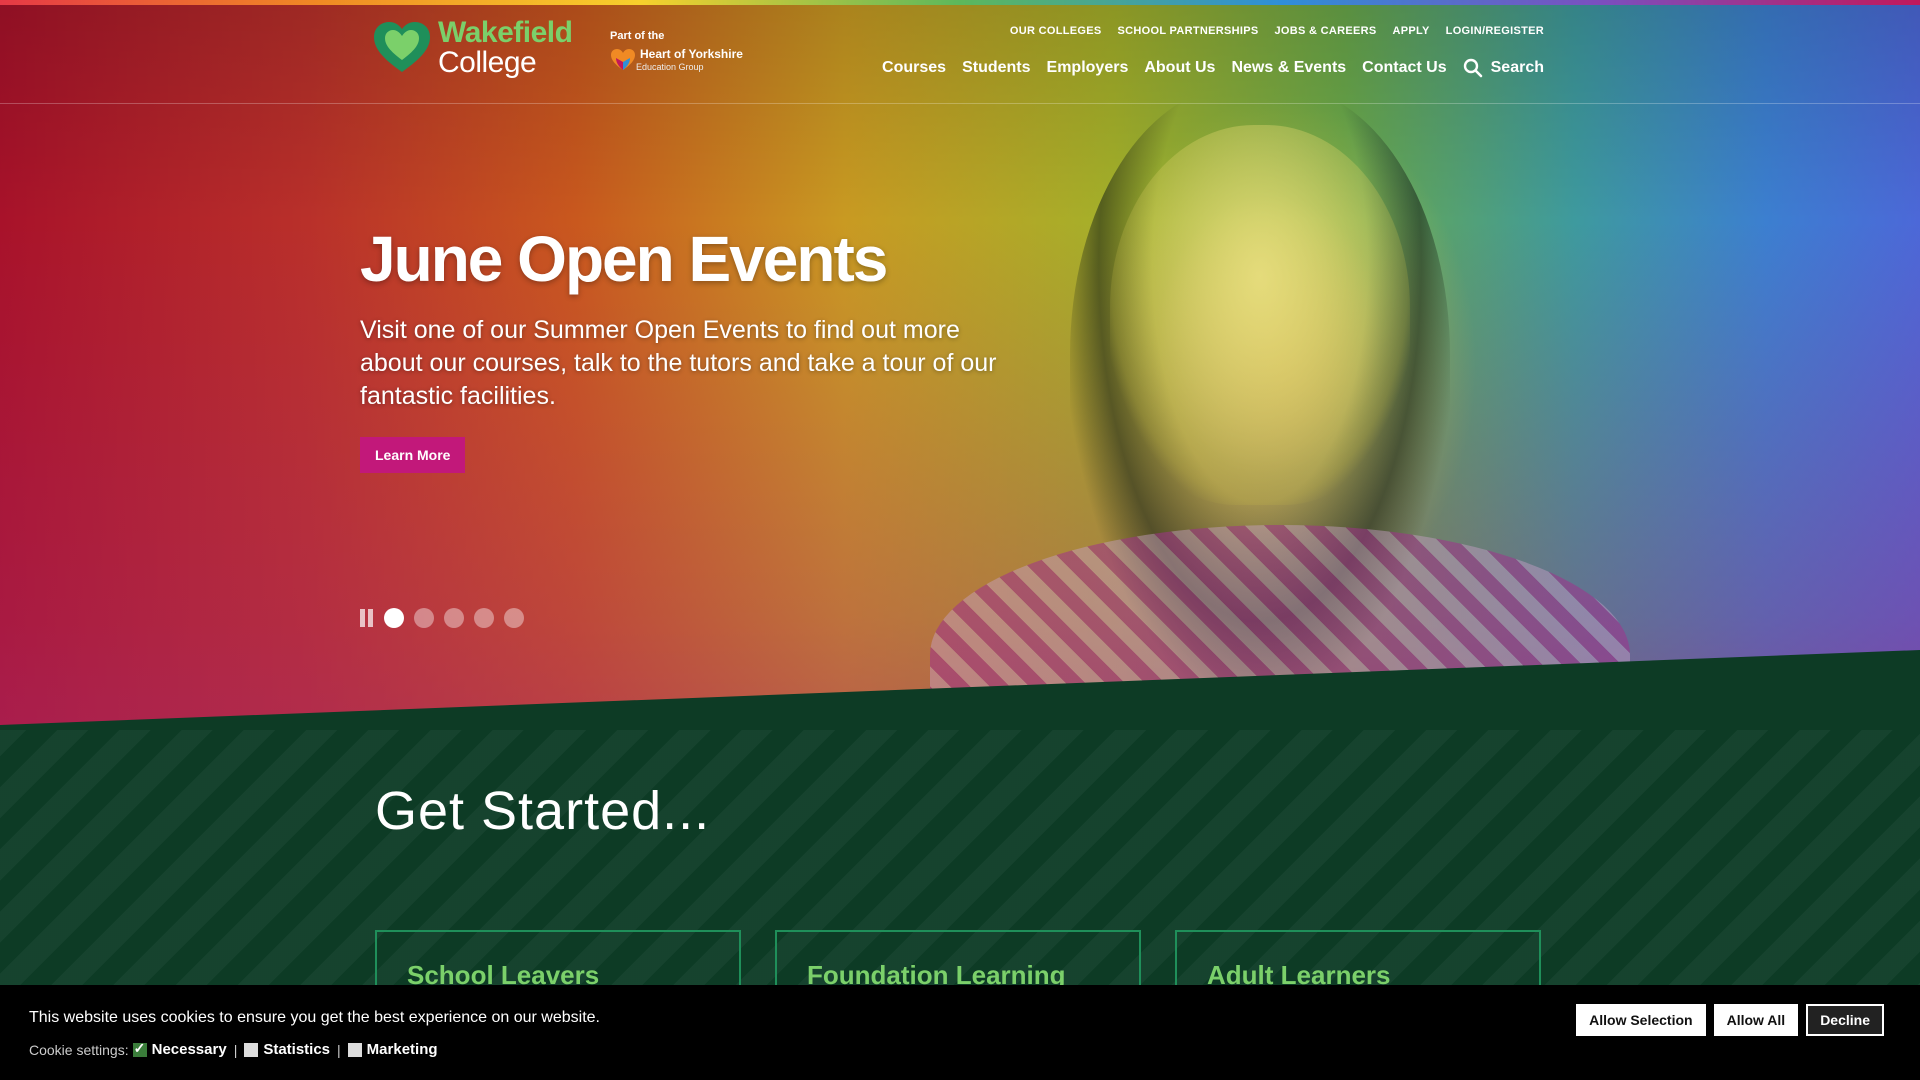 This screenshot has width=1920, height=1080. What do you see at coordinates (637, 36) in the screenshot?
I see `partner-prefix: Part of the` at bounding box center [637, 36].